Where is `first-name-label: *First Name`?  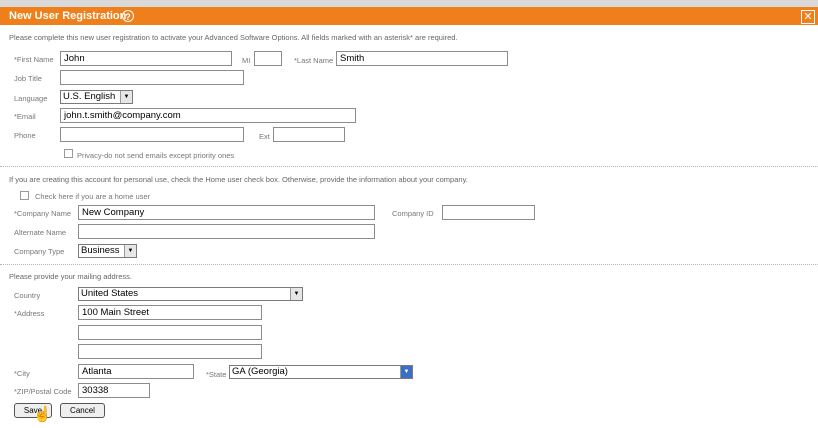
first-name-label: *First Name is located at coordinates (34, 59).